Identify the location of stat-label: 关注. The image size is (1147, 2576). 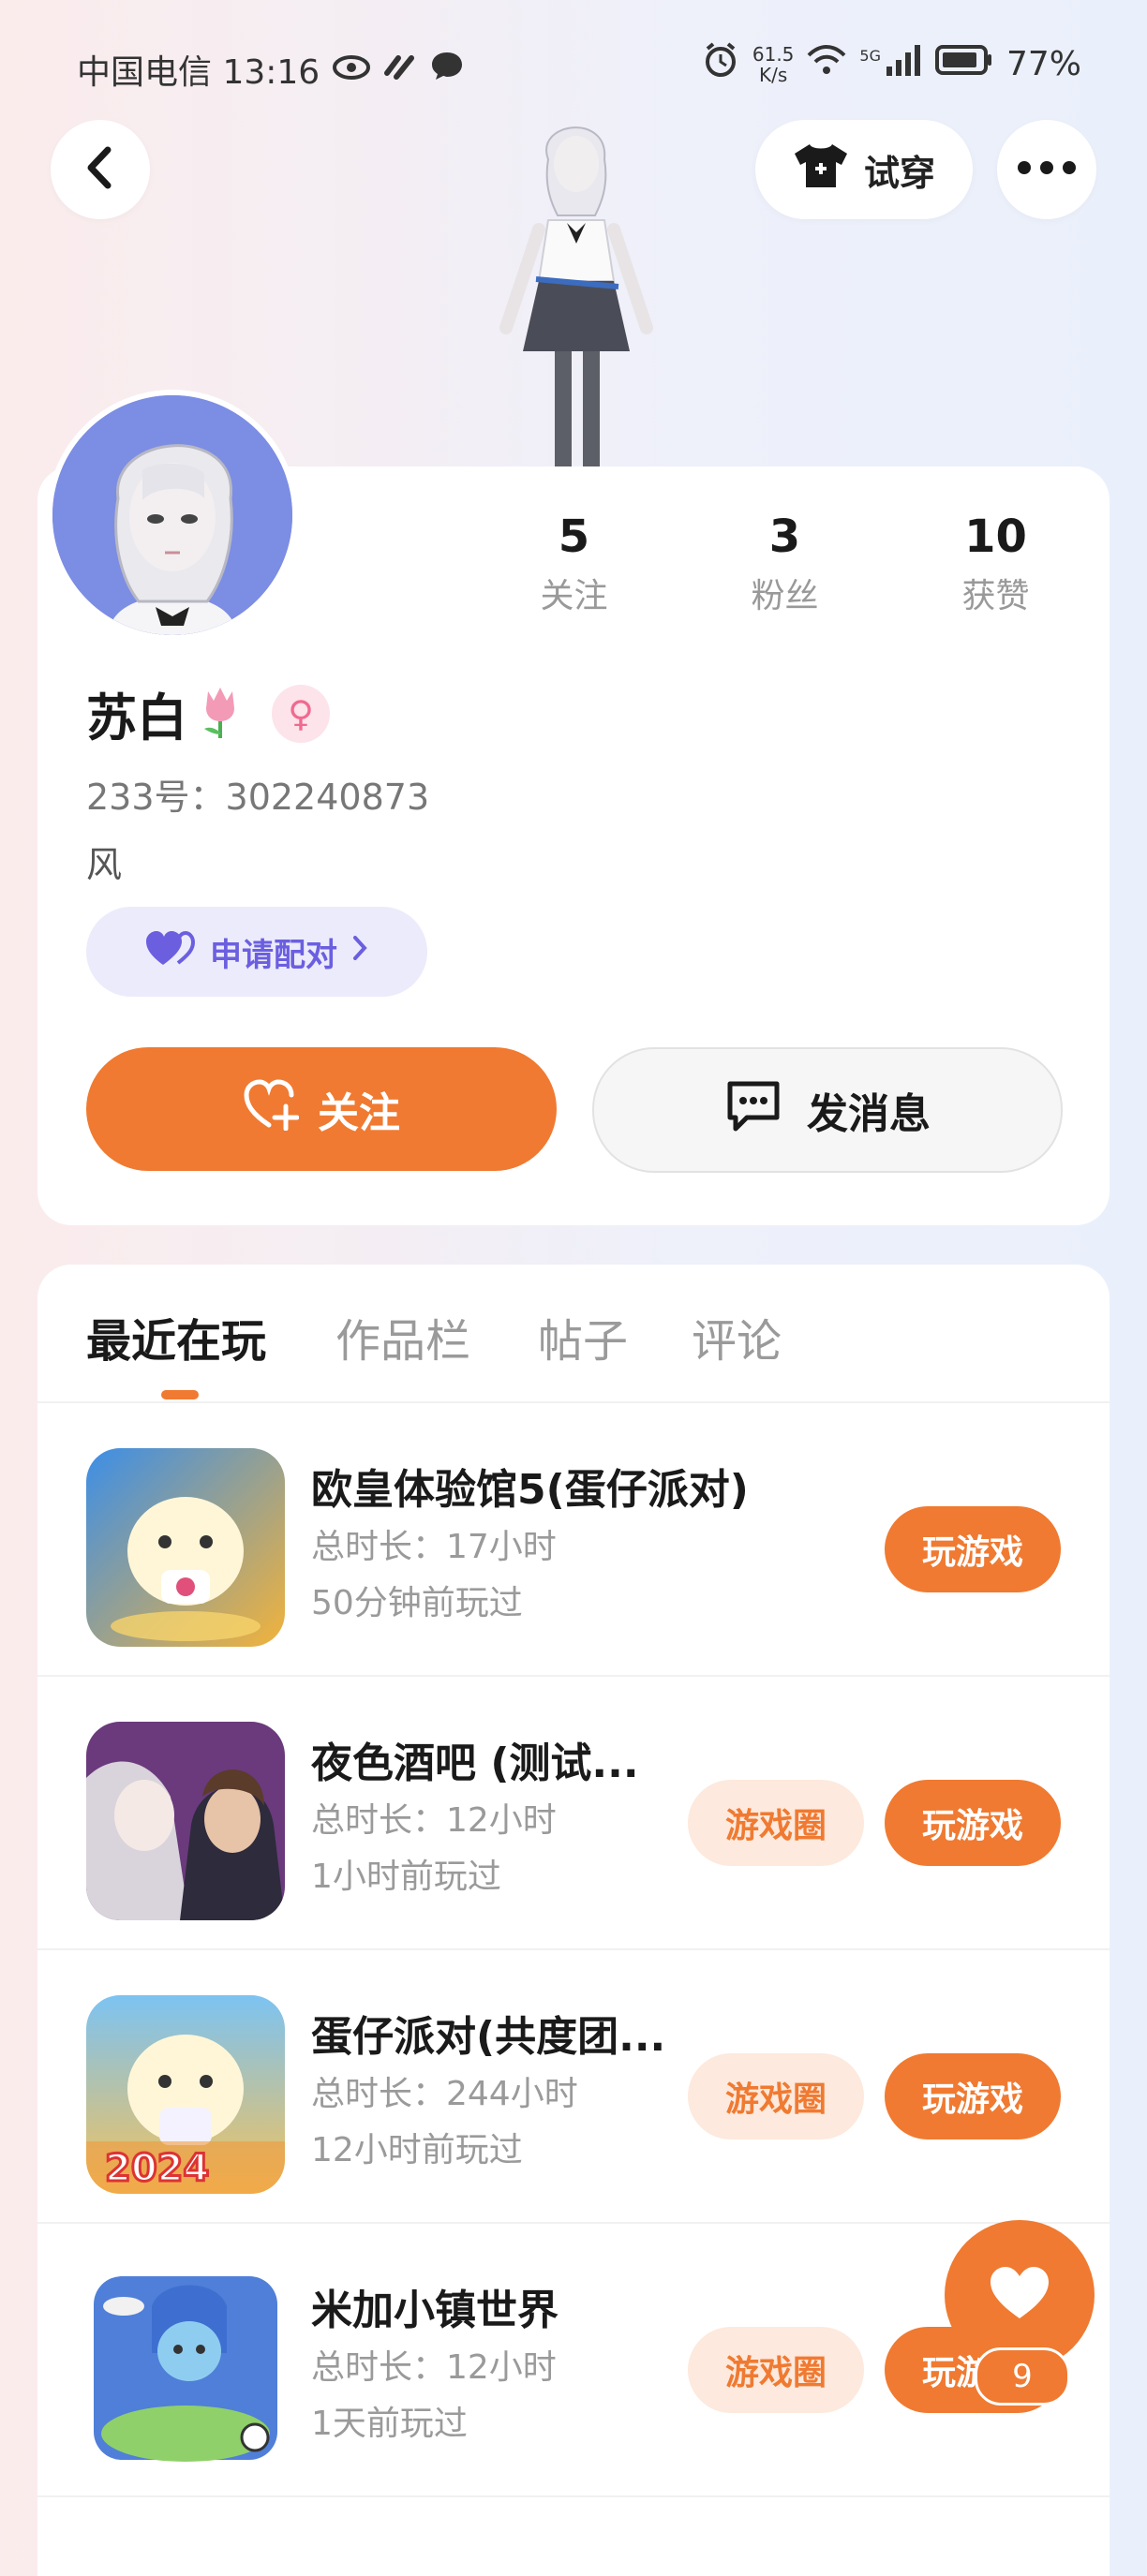
(574, 596).